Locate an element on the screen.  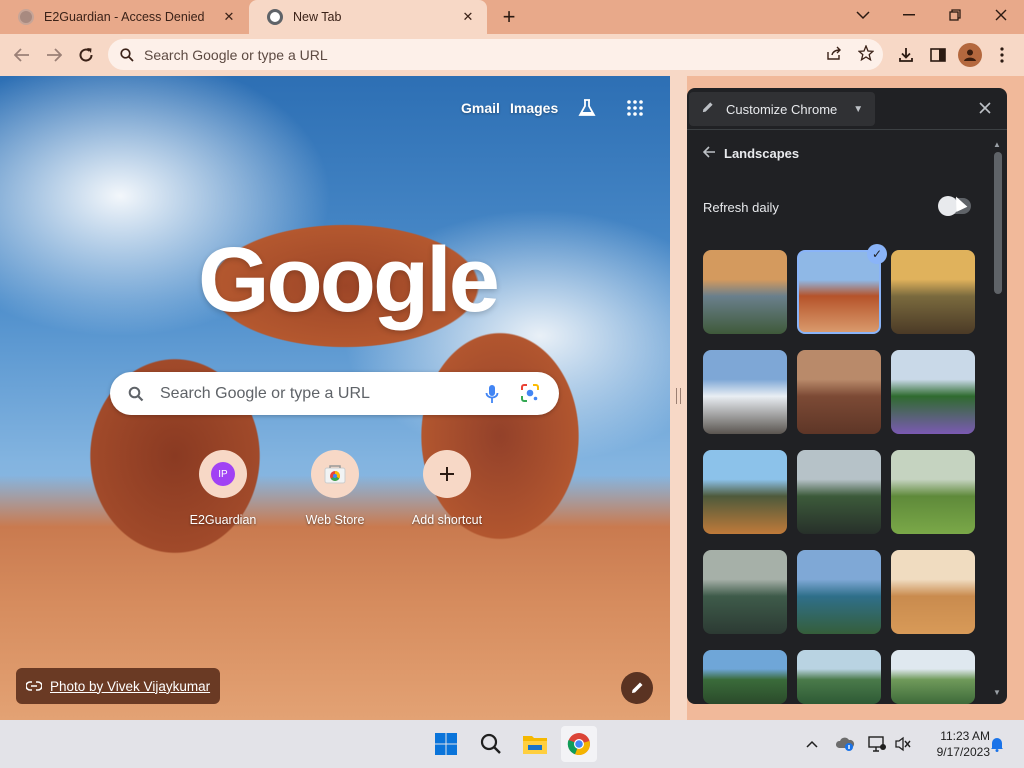
side-panel-button is located at coordinates (938, 55).